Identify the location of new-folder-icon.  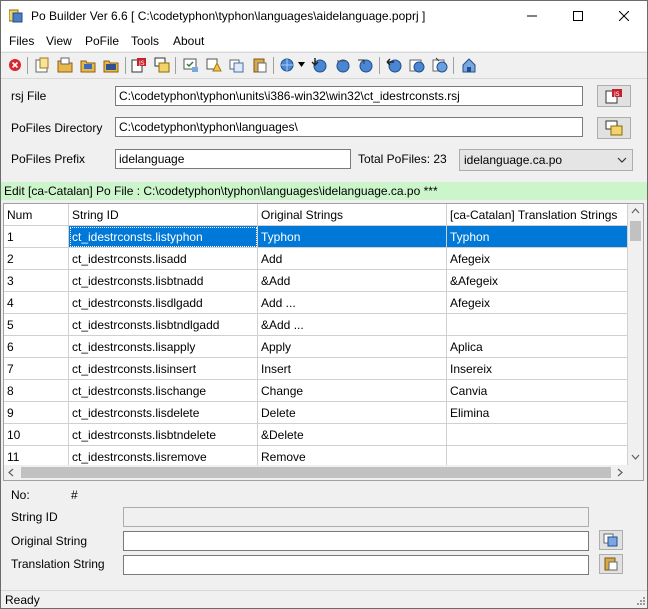
(42, 65).